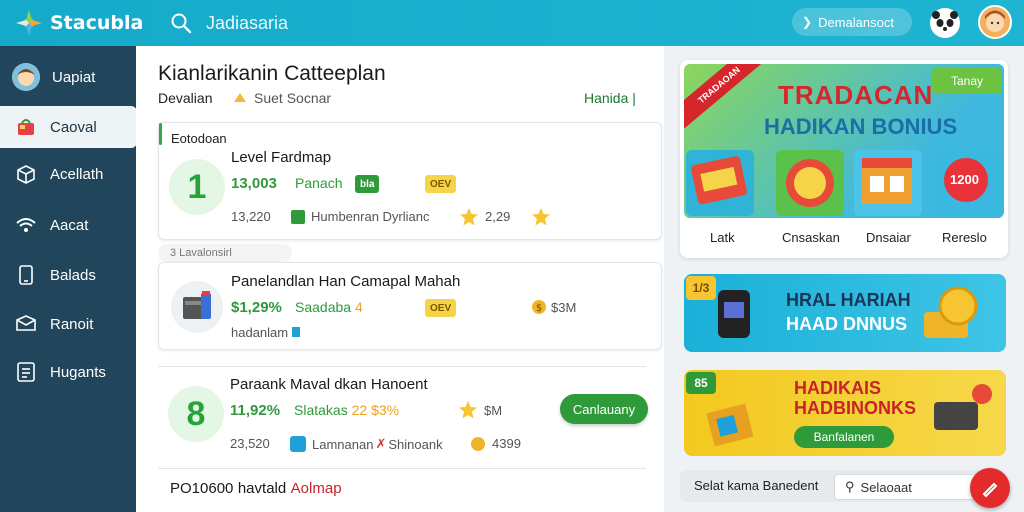 The height and width of the screenshot is (512, 1024). What do you see at coordinates (967, 81) in the screenshot?
I see `promo-tab: Tanay` at bounding box center [967, 81].